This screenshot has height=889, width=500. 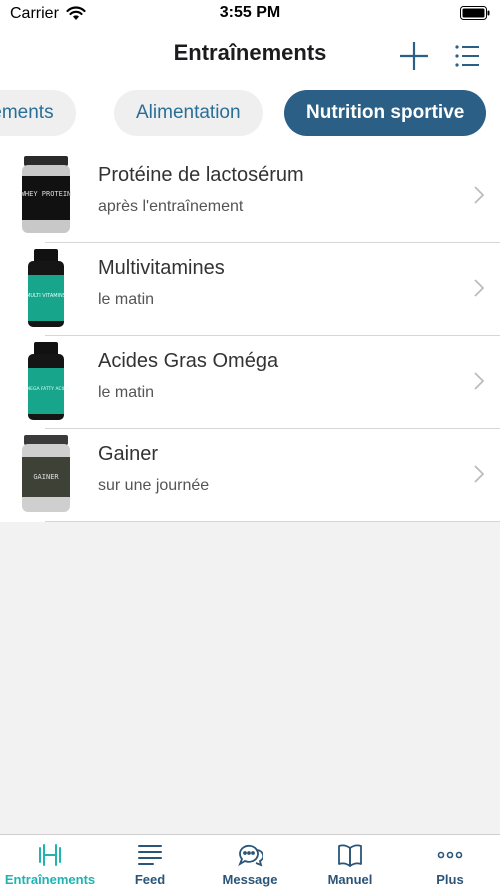 What do you see at coordinates (46, 288) in the screenshot?
I see `multivitamins-bottle-image: MULTI VITAMINS` at bounding box center [46, 288].